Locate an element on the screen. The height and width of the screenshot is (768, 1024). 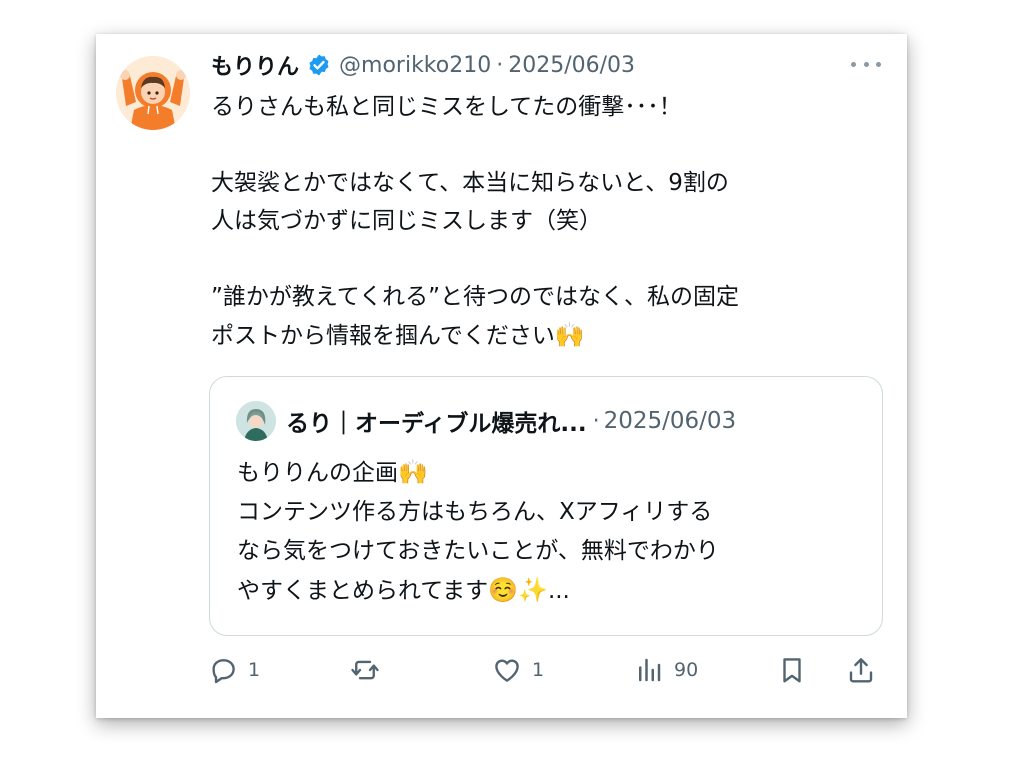
repost-button is located at coordinates (365, 670).